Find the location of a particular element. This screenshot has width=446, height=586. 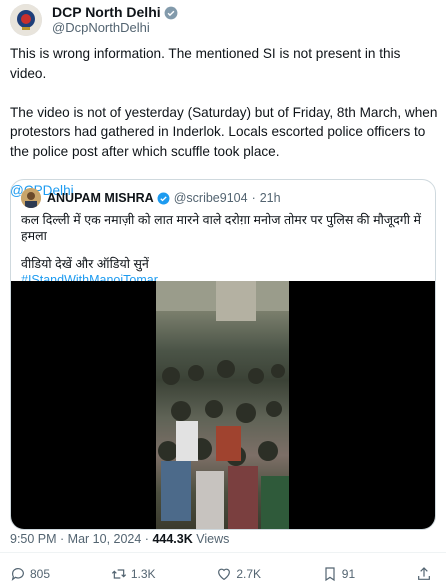

bookmark-icon is located at coordinates (330, 574).